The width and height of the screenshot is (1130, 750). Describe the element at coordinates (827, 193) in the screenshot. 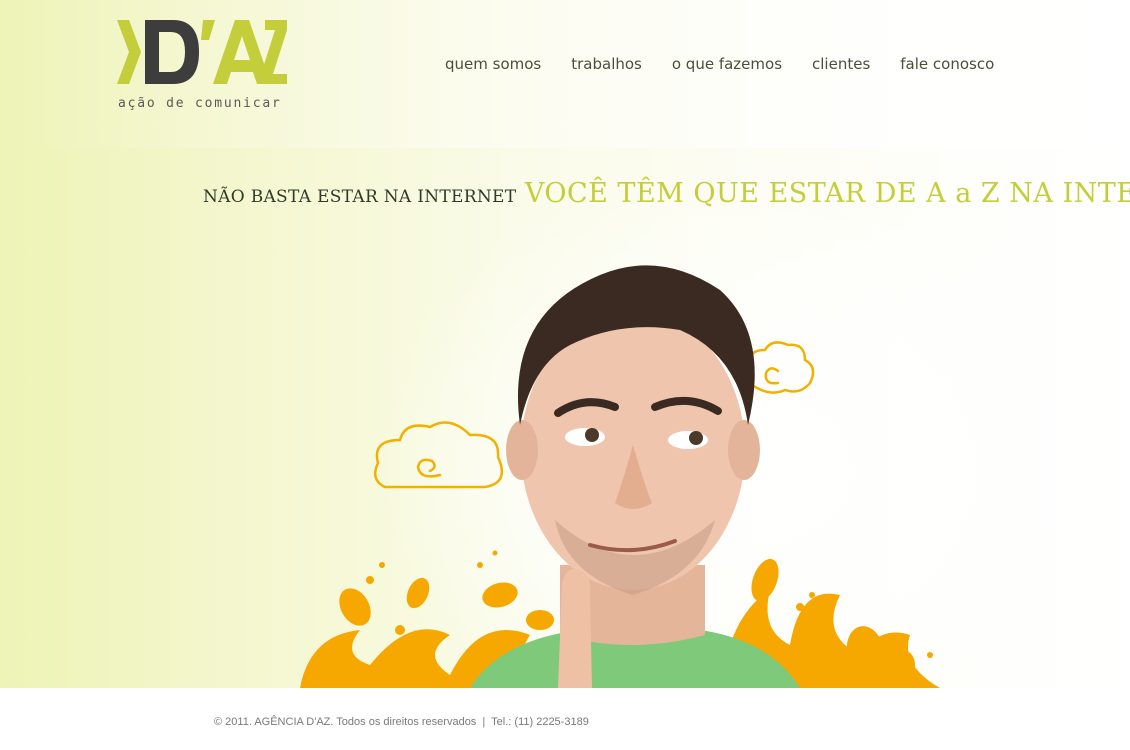

I see `headline-big: VOCÊ TÊM QUE ESTAR DE A a Z NA INTERNET!` at that location.